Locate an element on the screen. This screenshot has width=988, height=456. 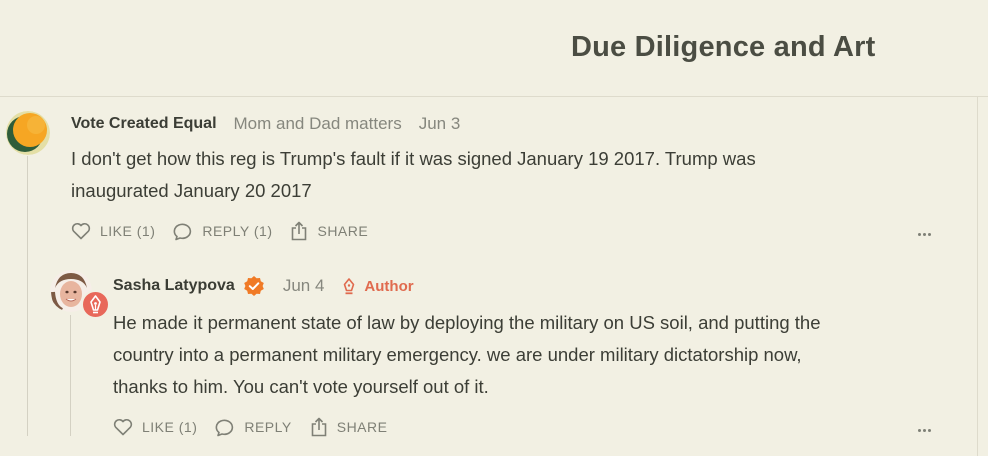
author-subtitle: Mom and Dad matters is located at coordinates (318, 124).